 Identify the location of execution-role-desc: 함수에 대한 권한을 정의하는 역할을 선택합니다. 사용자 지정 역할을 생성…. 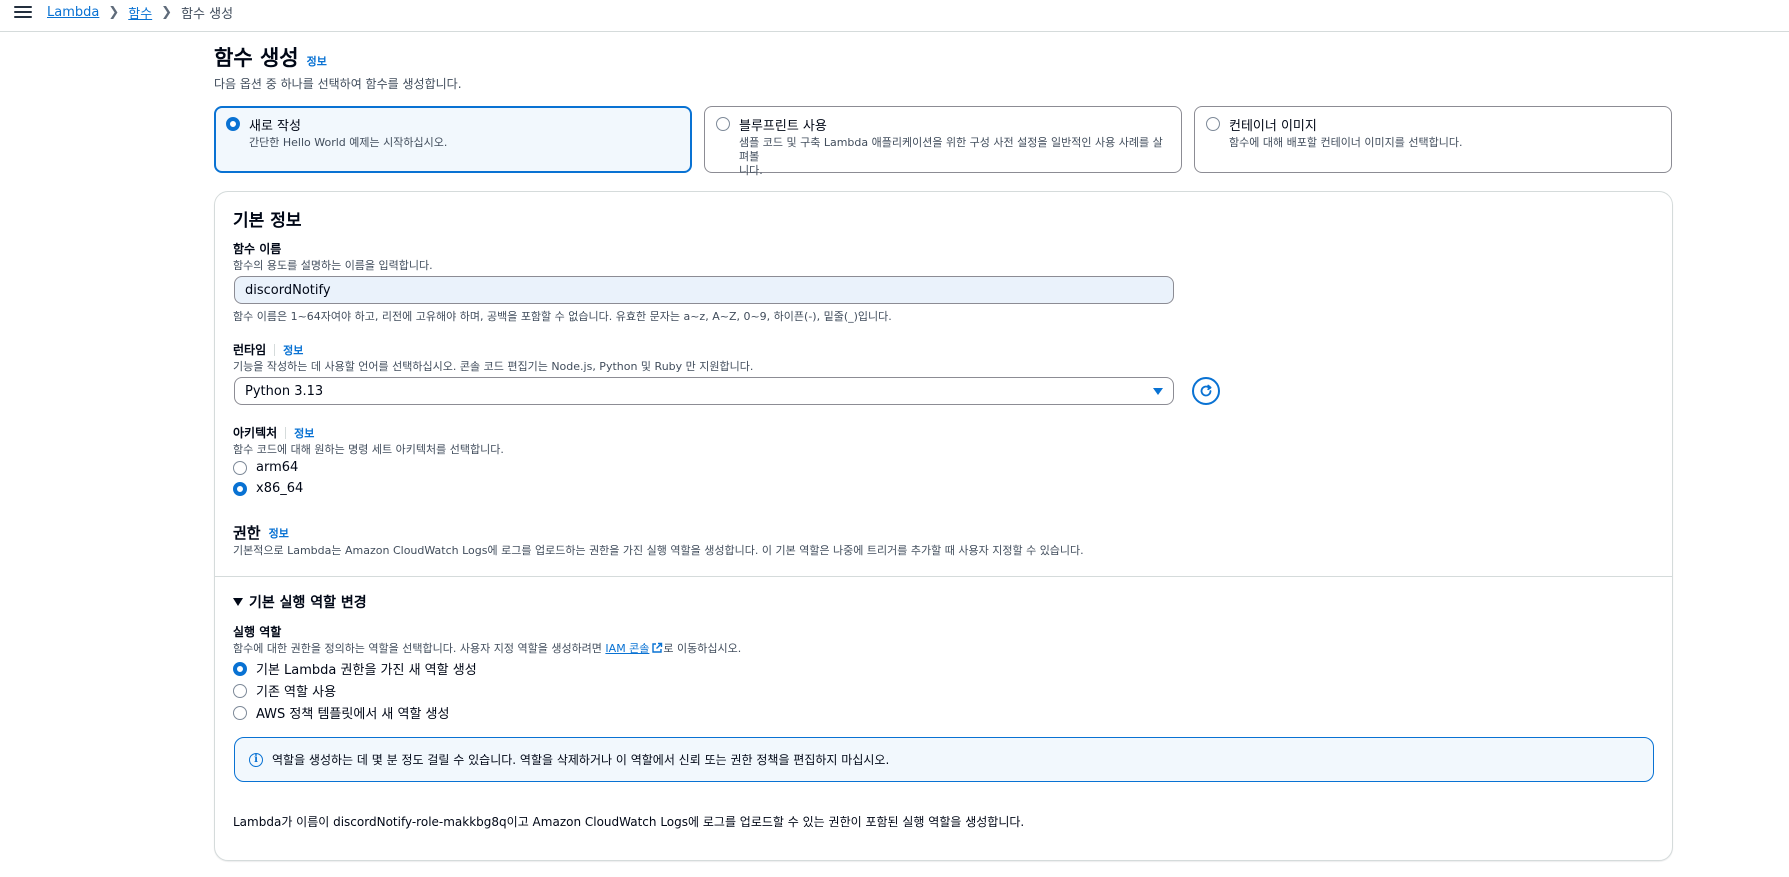
(487, 648).